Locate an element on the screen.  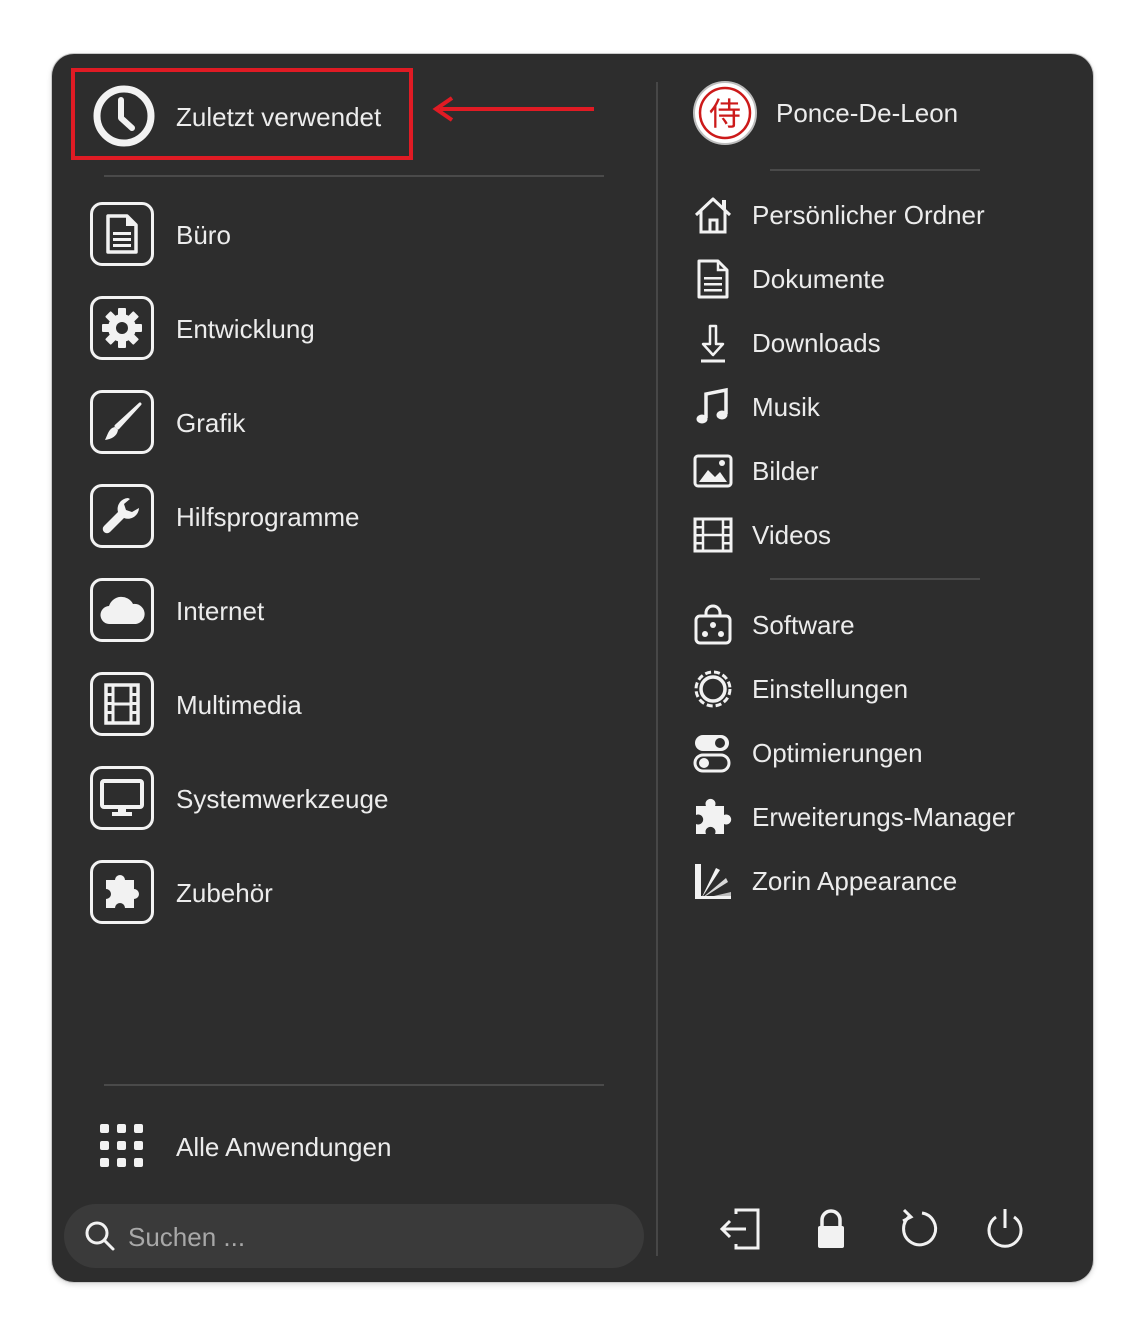
avatar-glyph: 侍 is located at coordinates (725, 114).